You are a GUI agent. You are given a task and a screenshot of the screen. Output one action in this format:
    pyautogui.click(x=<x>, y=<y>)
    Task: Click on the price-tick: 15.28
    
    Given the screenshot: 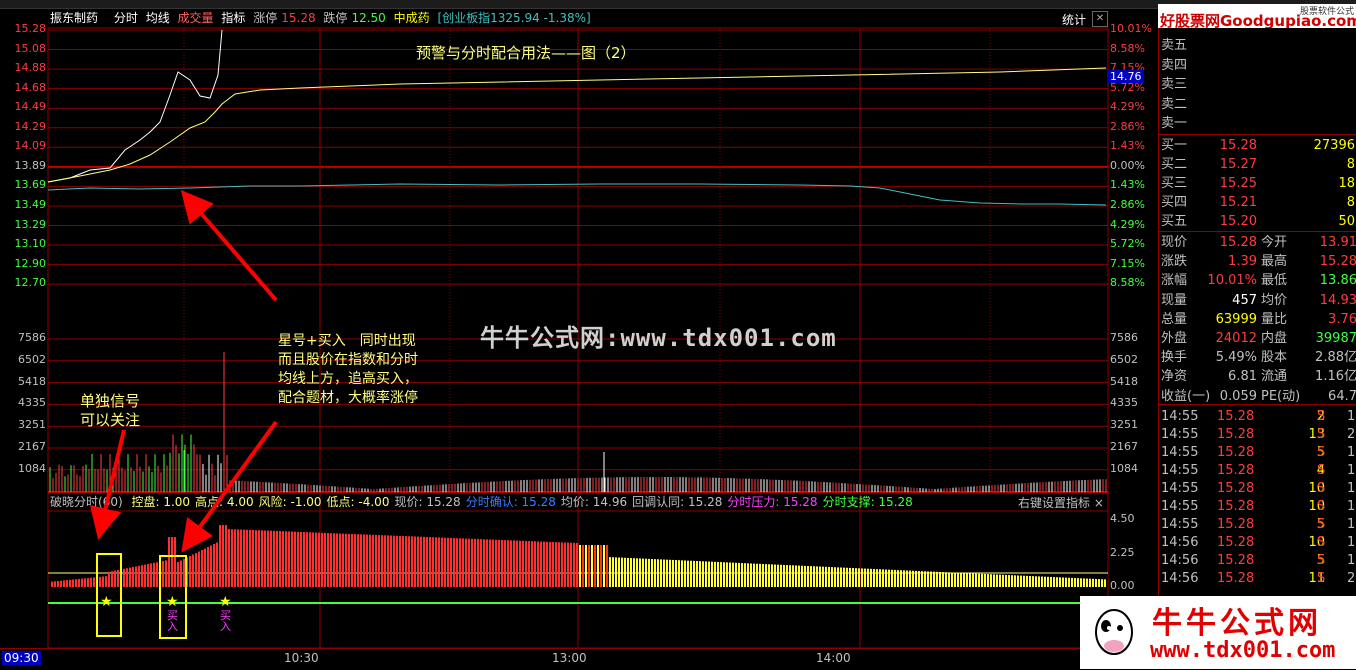 What is the action you would take?
    pyautogui.click(x=30, y=28)
    